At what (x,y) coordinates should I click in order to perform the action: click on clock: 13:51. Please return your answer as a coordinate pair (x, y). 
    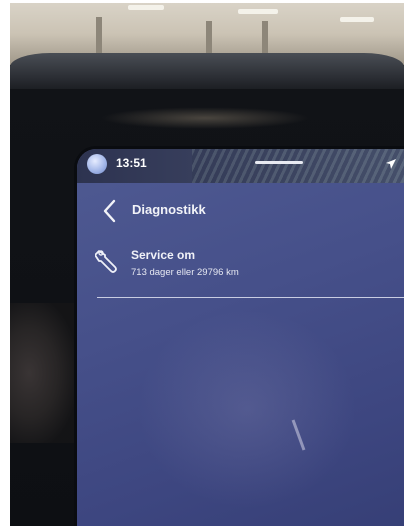
    Looking at the image, I should click on (131, 163).